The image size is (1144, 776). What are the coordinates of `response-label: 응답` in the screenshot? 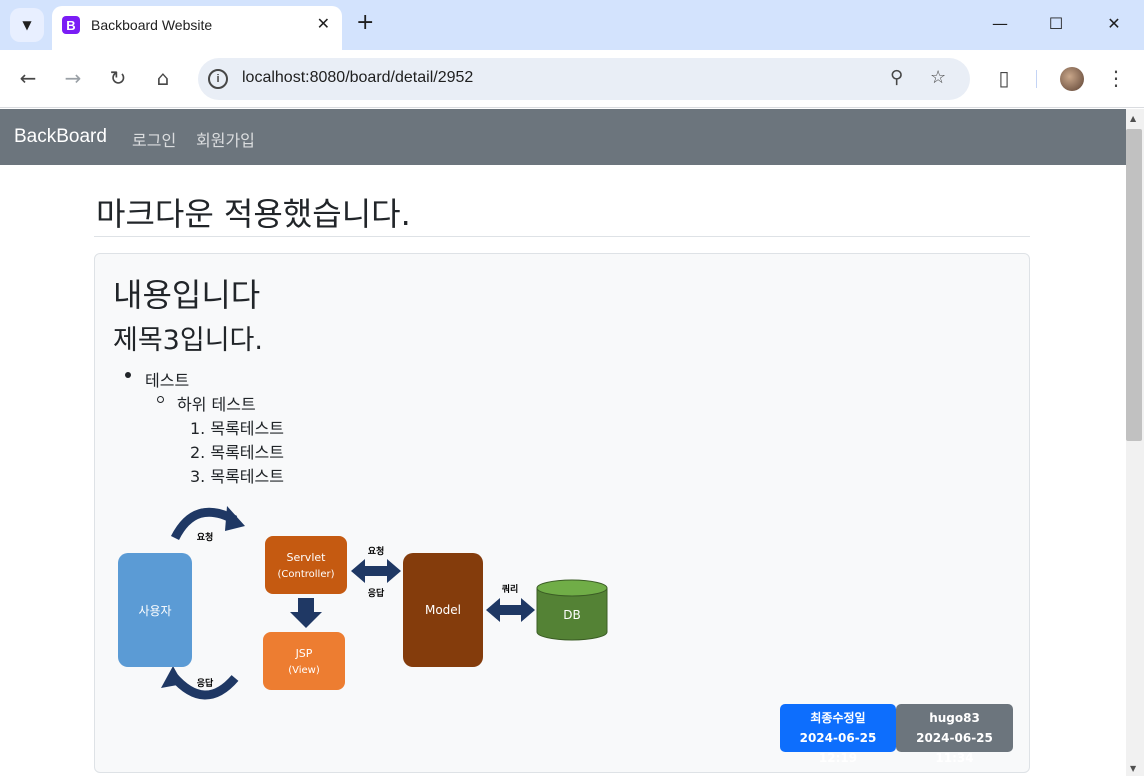 It's located at (205, 683).